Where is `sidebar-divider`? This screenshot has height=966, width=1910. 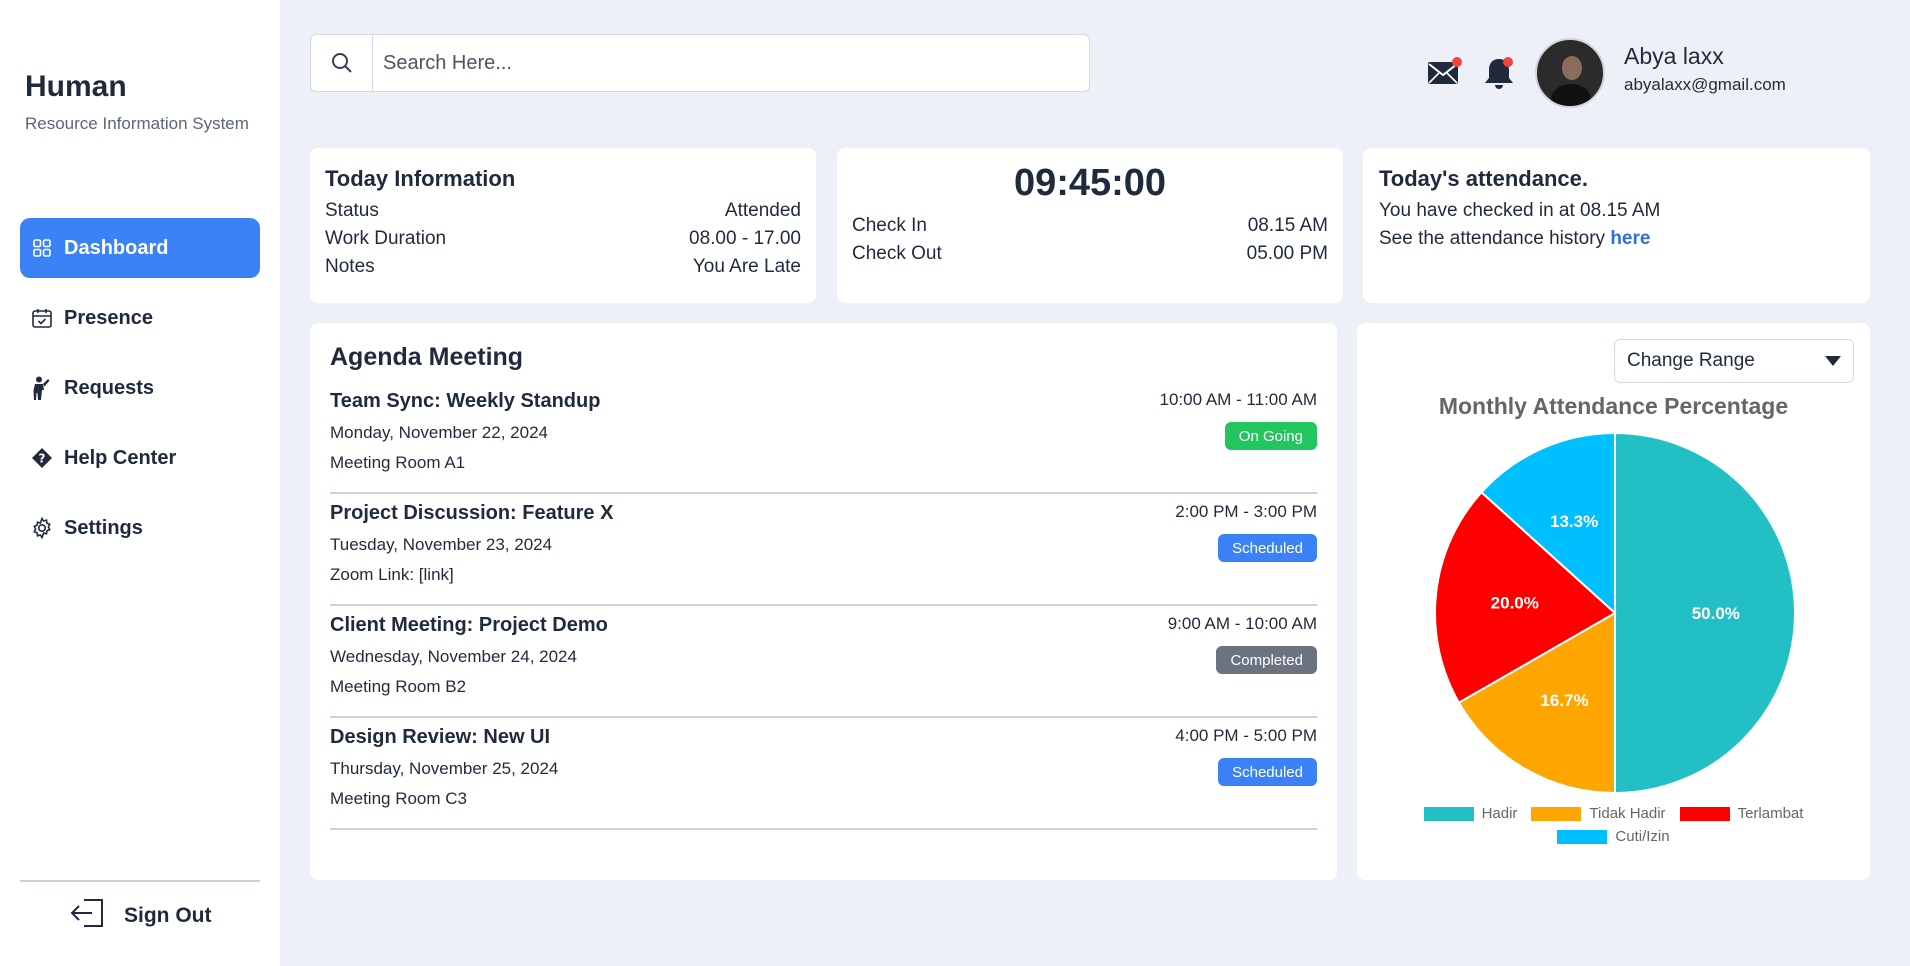
sidebar-divider is located at coordinates (140, 881).